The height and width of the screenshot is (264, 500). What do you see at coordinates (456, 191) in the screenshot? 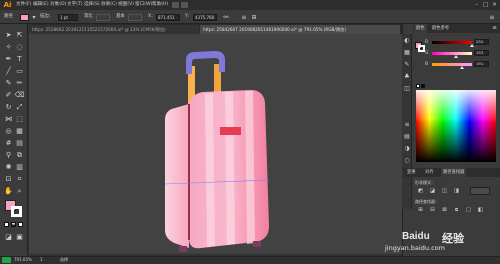
I see `exclude-button: ◨` at bounding box center [456, 191].